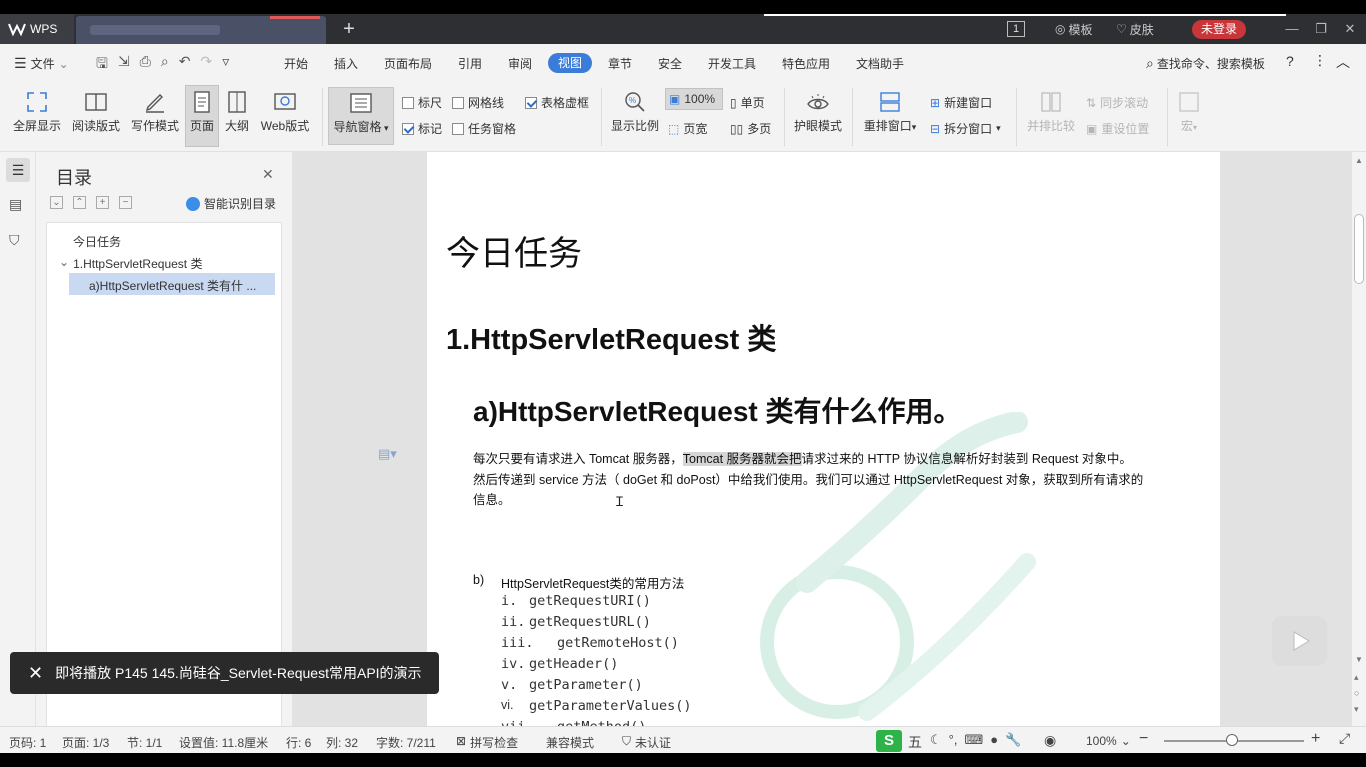 The height and width of the screenshot is (767, 1366). Describe the element at coordinates (35, 673) in the screenshot. I see `close-icon: ✕` at that location.